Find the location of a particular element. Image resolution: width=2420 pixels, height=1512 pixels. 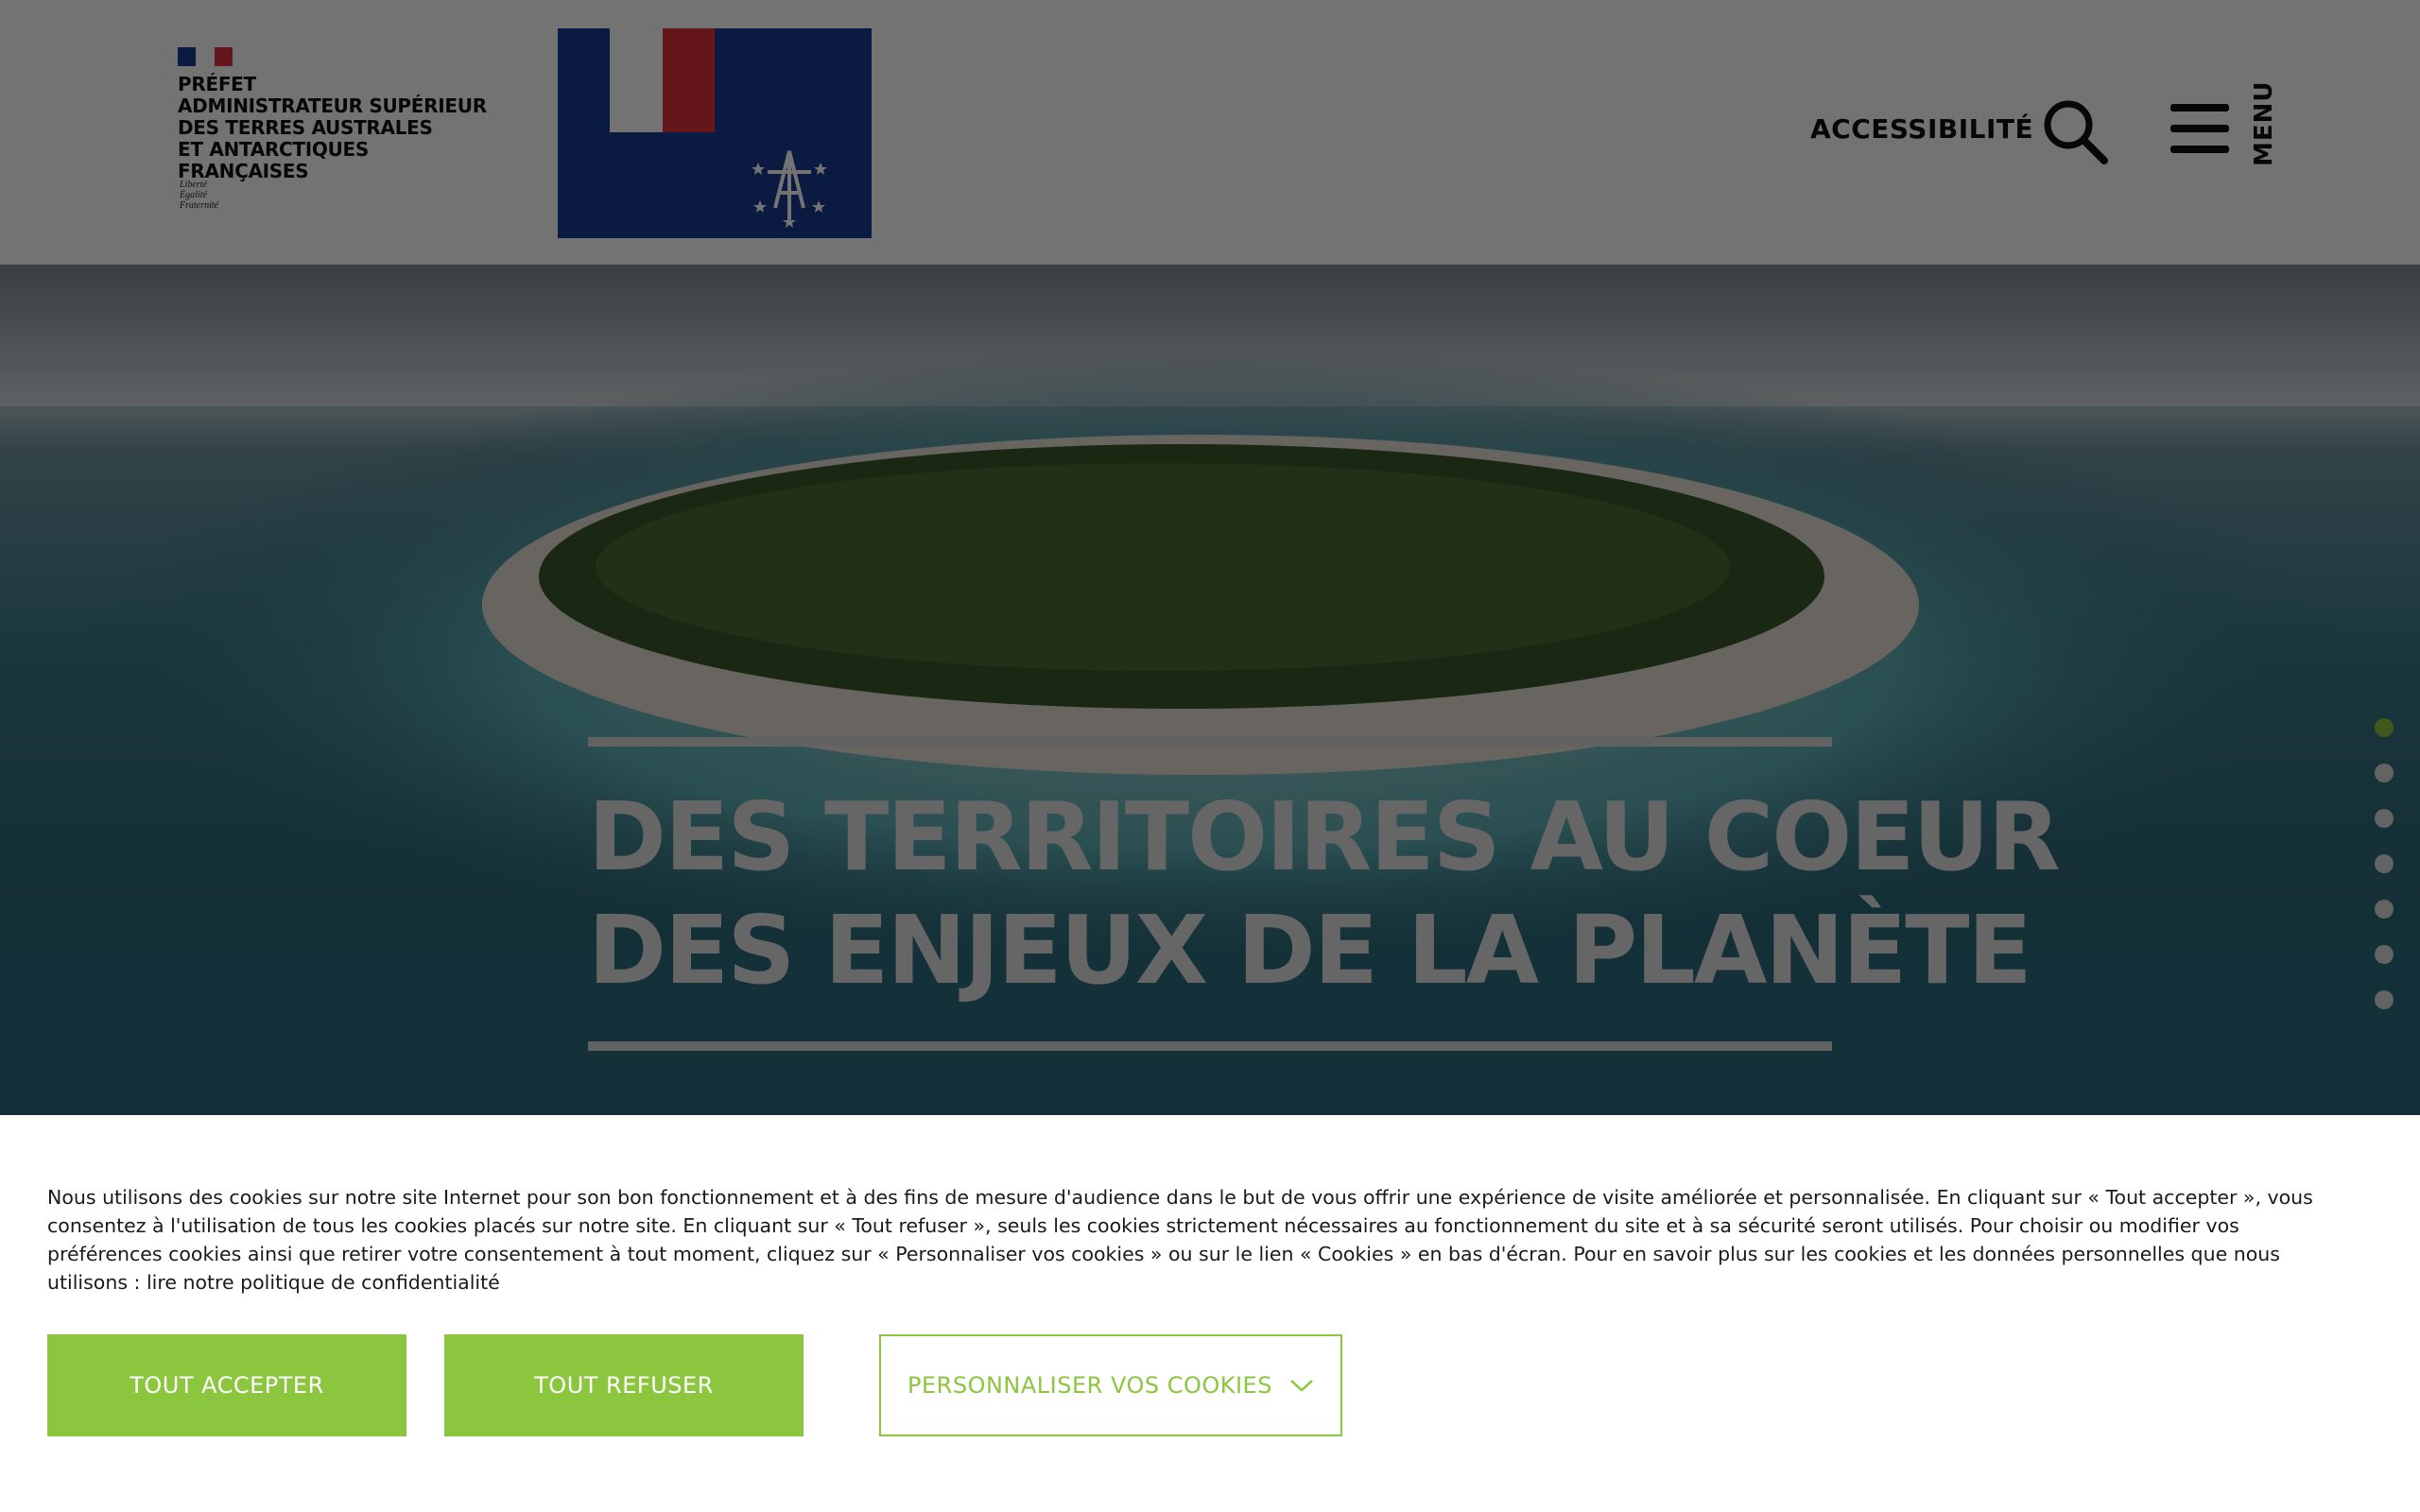

republic-flag-icon is located at coordinates (205, 56).